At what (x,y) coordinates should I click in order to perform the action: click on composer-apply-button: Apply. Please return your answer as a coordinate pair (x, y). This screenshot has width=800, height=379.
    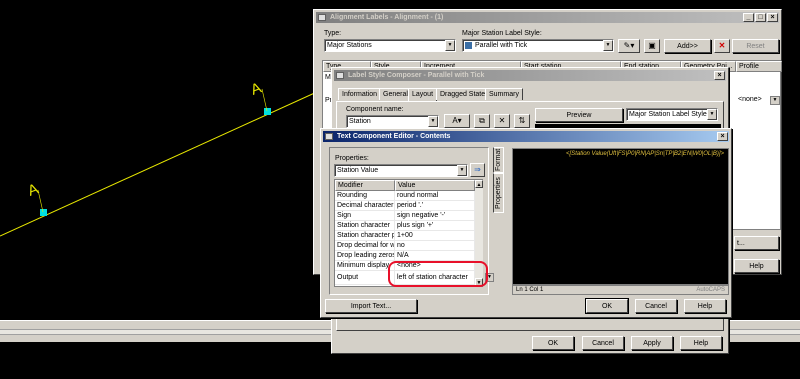
    Looking at the image, I should click on (652, 343).